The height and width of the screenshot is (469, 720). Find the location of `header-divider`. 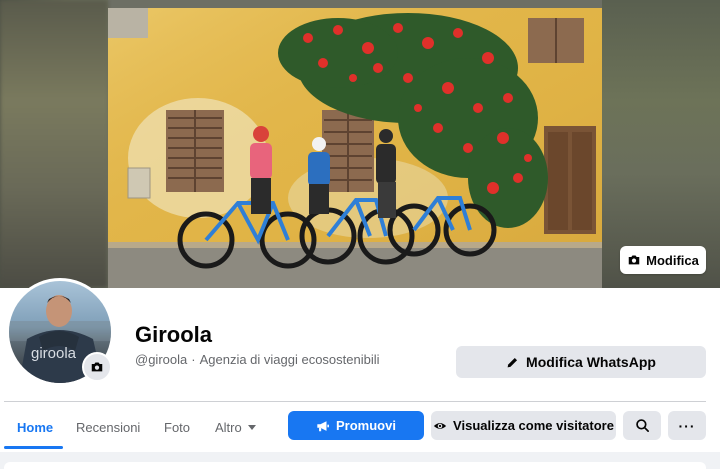

header-divider is located at coordinates (355, 401).